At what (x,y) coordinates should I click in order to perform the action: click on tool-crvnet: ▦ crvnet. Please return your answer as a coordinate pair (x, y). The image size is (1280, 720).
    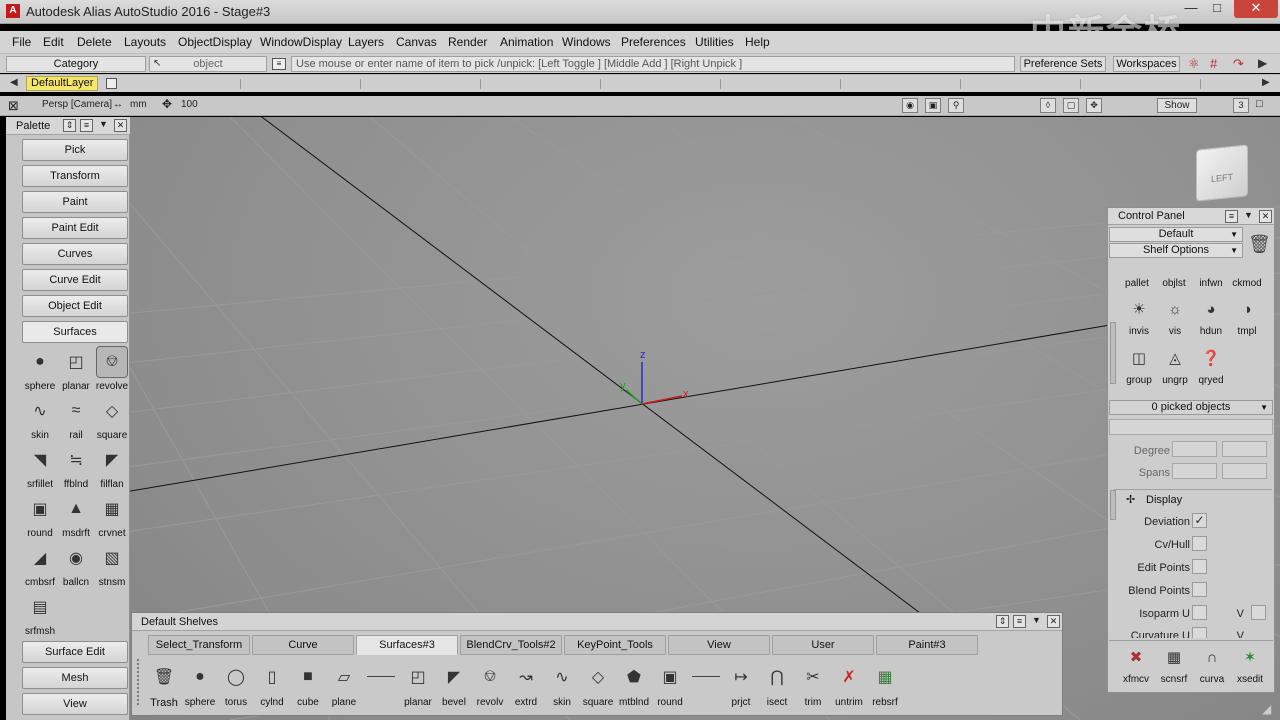
    Looking at the image, I should click on (112, 518).